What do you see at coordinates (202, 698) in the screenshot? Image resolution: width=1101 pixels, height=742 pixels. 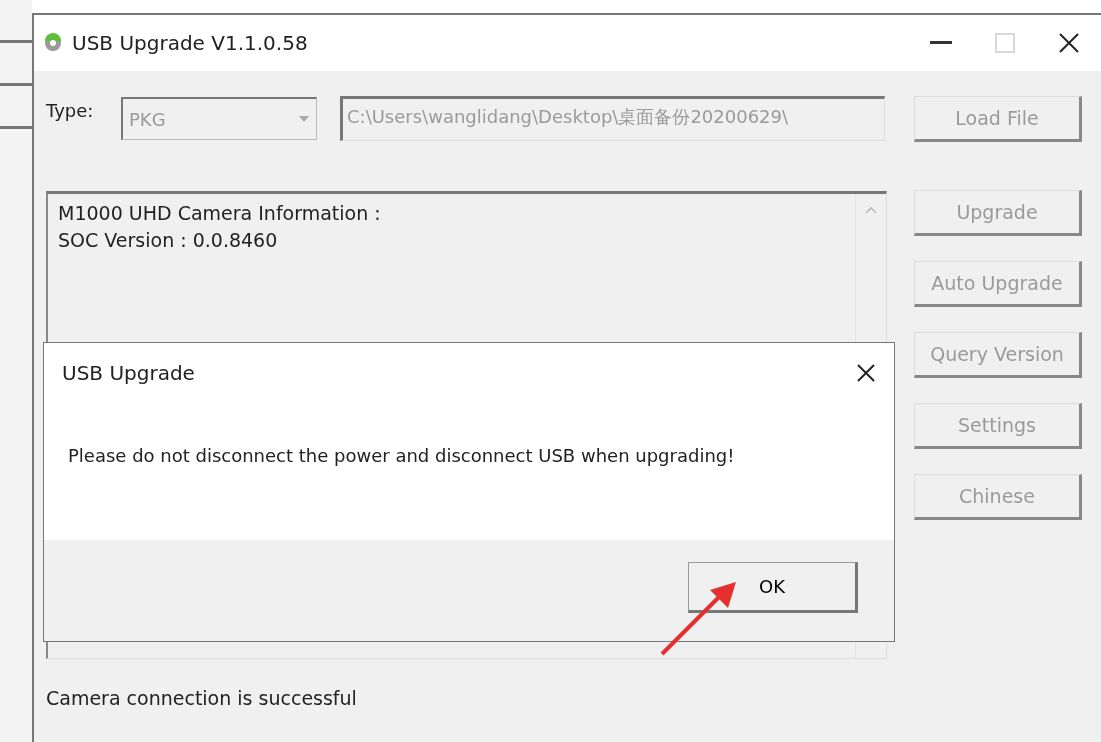 I see `status-text: Camera connection is successful` at bounding box center [202, 698].